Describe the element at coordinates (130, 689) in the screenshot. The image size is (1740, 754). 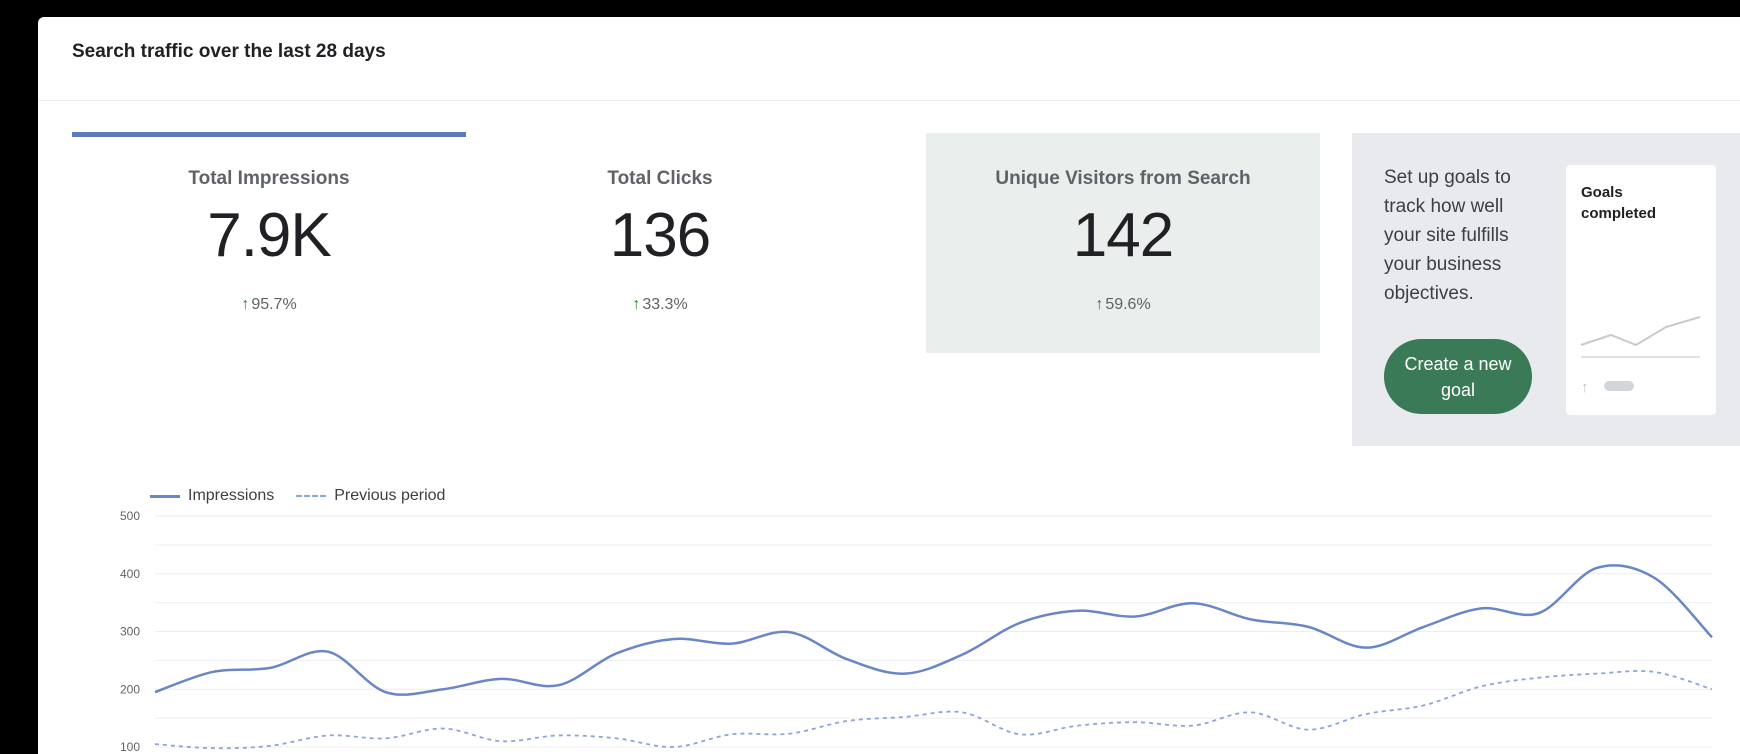
I see `y-tick-label: 200` at that location.